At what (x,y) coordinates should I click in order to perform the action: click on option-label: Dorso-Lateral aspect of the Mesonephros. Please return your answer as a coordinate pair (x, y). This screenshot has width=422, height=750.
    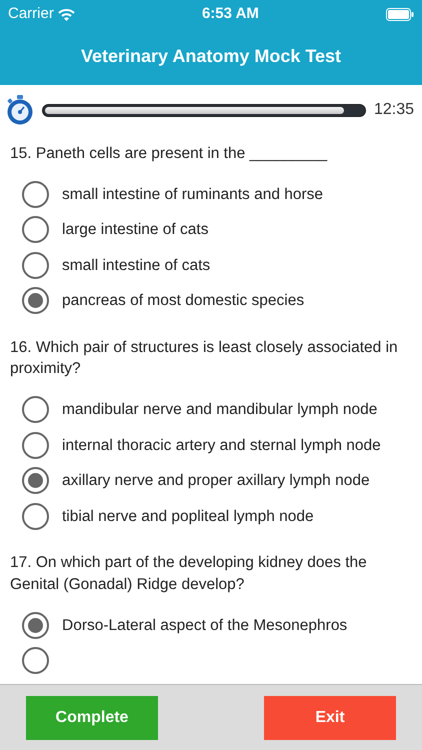
    Looking at the image, I should click on (205, 625).